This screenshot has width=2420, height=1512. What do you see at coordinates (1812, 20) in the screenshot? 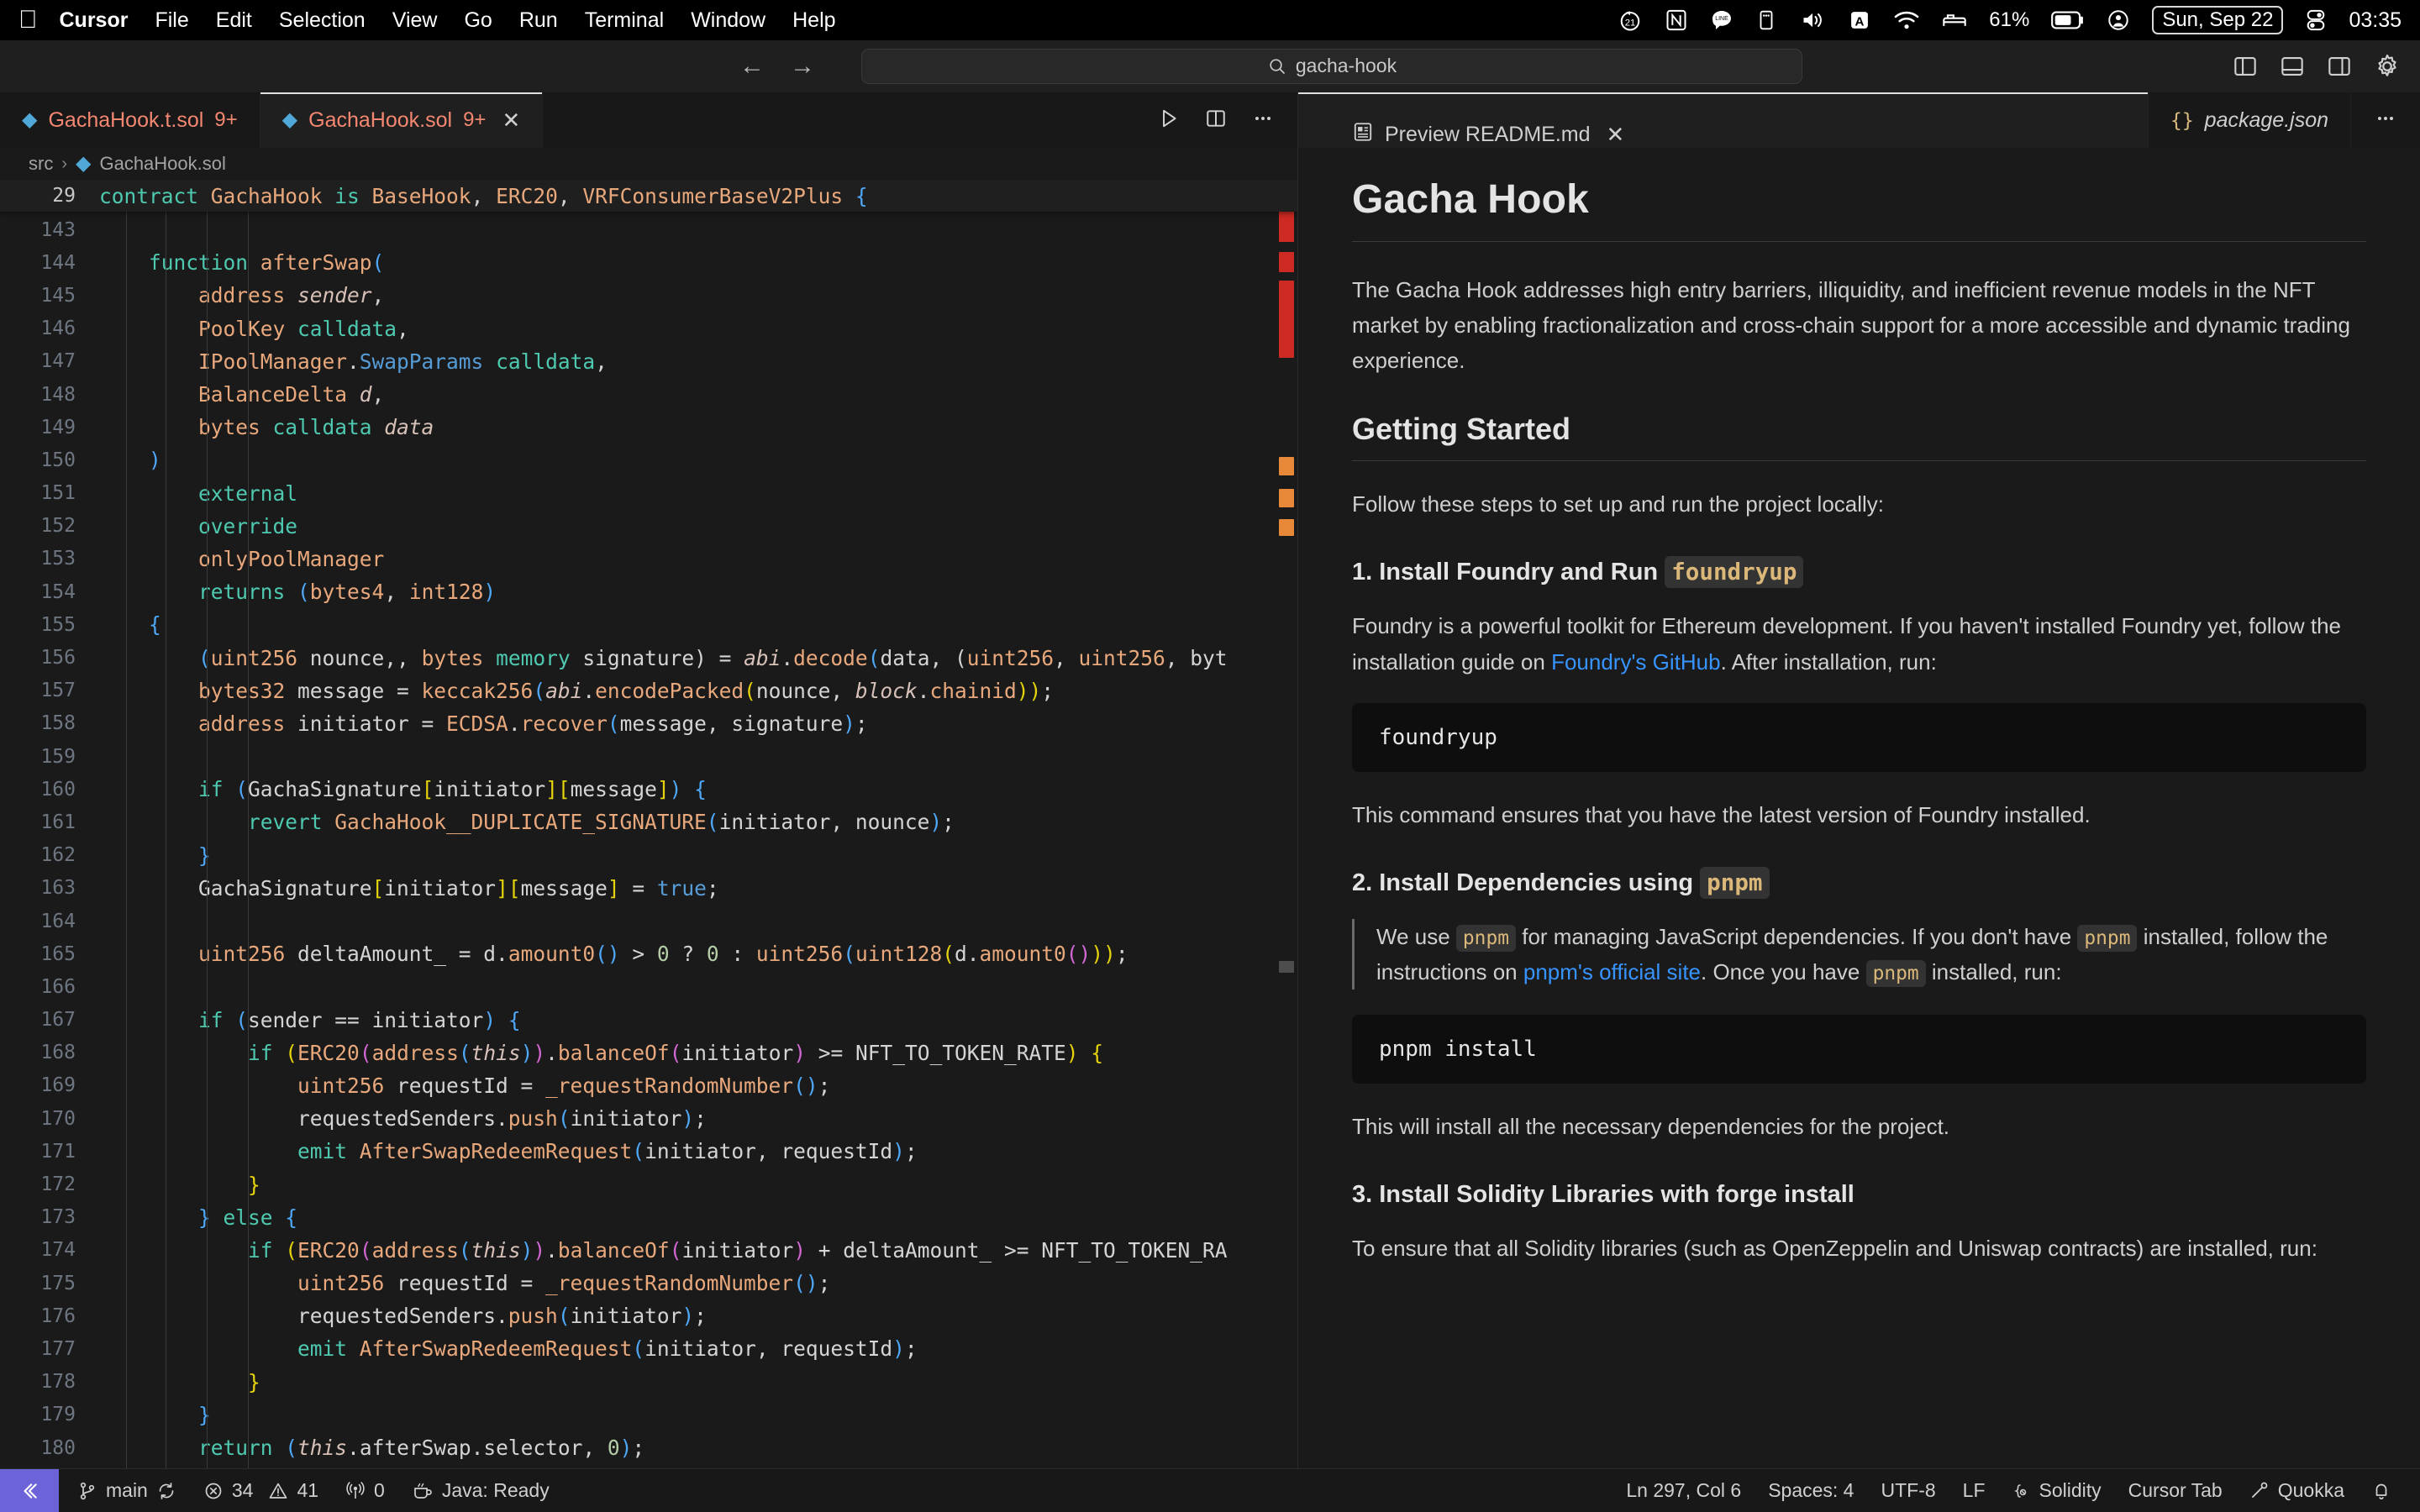
I see `volume-icon` at bounding box center [1812, 20].